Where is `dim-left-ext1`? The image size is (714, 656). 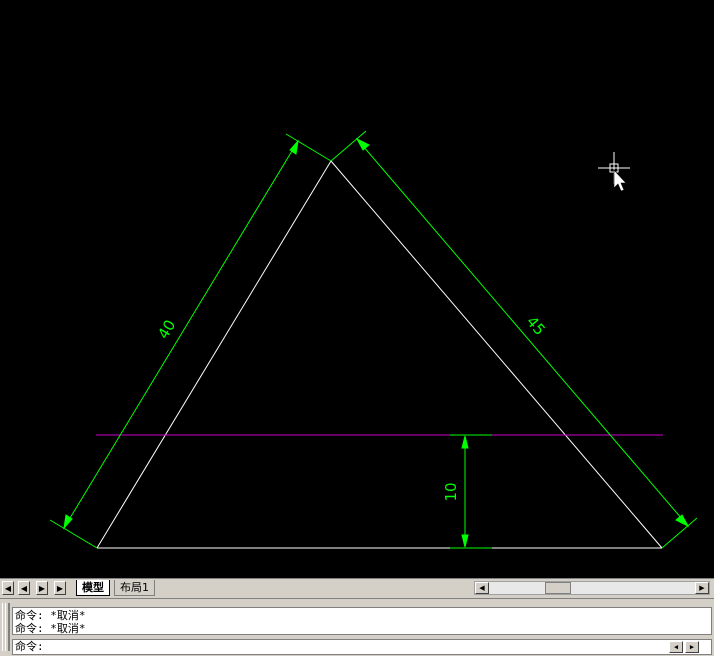
dim-left-ext1 is located at coordinates (73, 534).